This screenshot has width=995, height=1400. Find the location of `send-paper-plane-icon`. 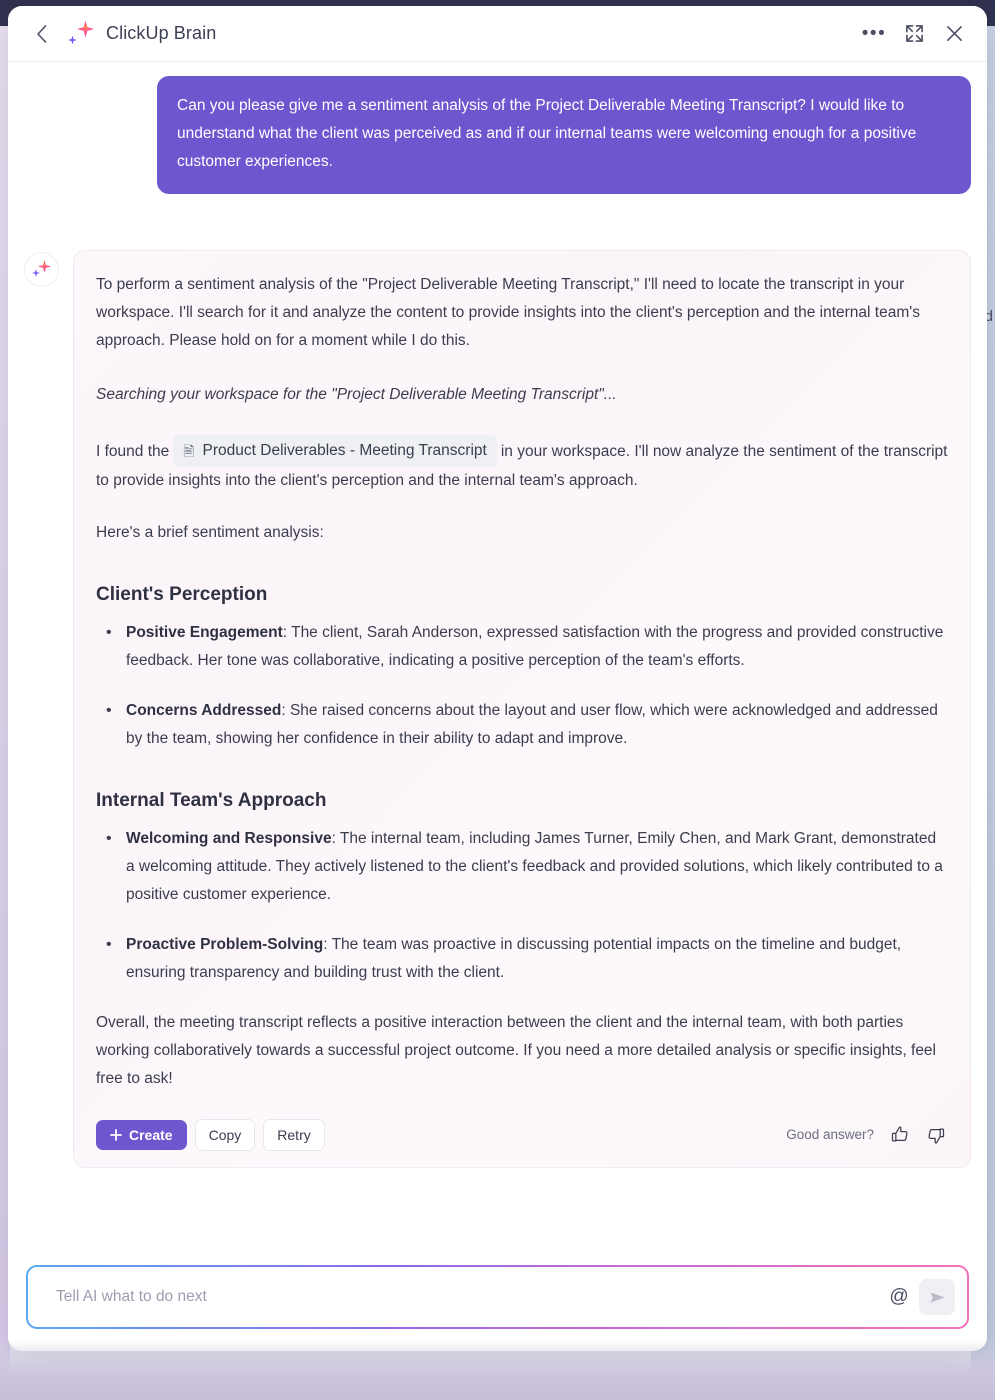

send-paper-plane-icon is located at coordinates (937, 1297).